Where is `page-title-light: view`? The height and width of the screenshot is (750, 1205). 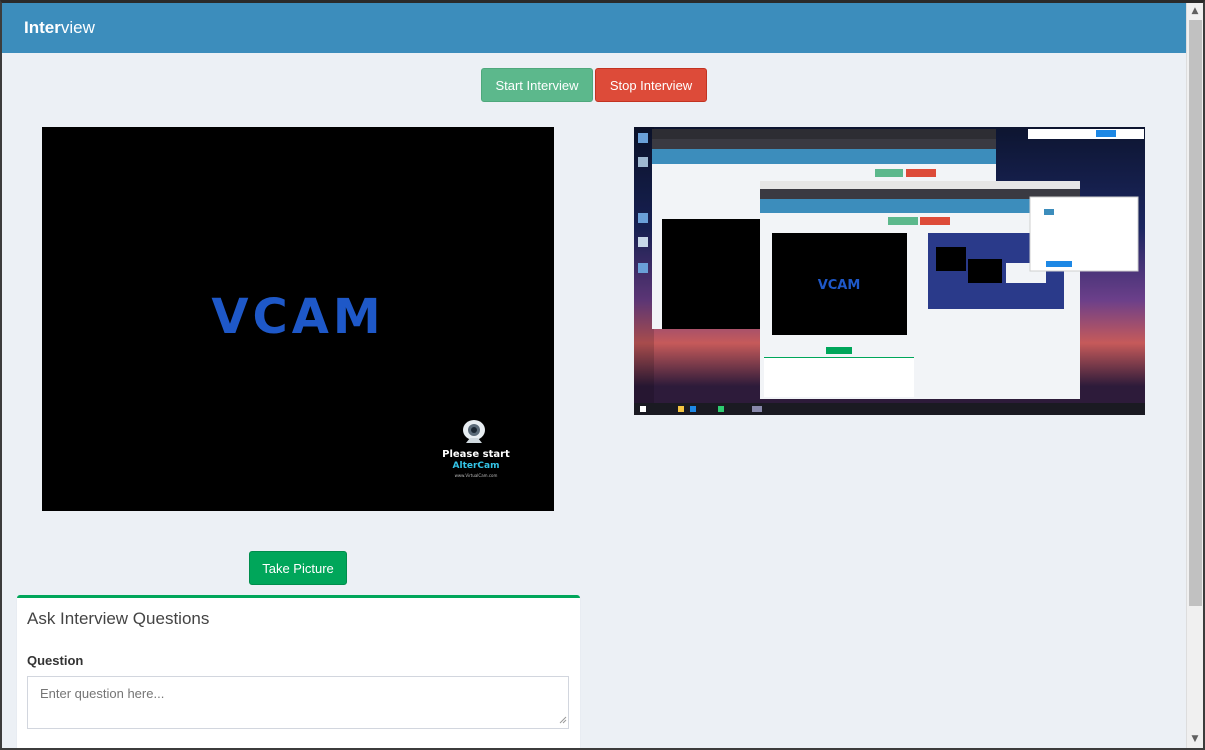 page-title-light: view is located at coordinates (77, 27).